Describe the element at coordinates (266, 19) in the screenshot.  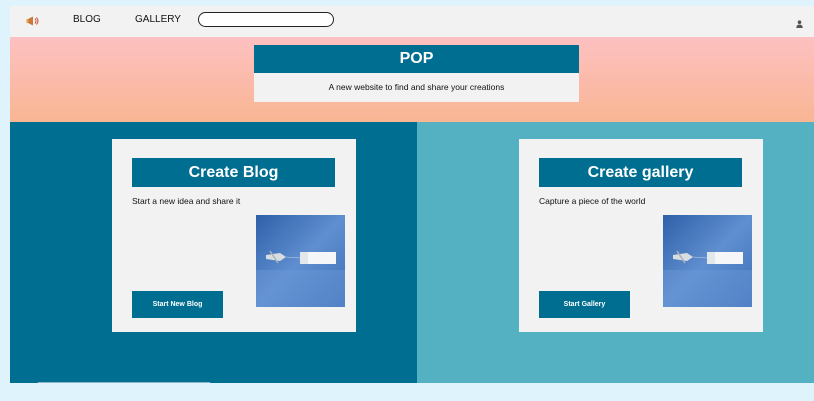
I see `search-input` at that location.